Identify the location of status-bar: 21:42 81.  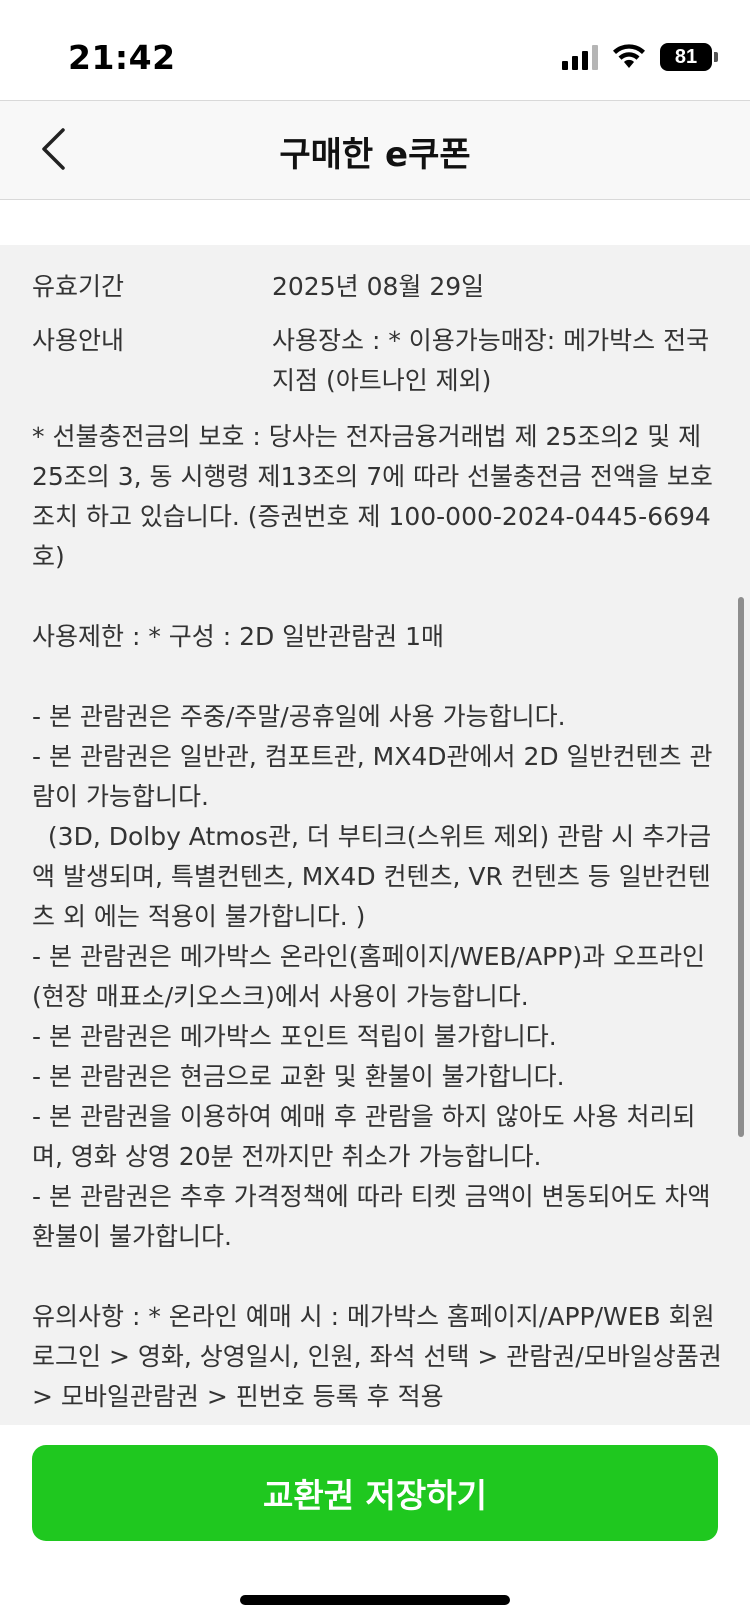
(375, 50).